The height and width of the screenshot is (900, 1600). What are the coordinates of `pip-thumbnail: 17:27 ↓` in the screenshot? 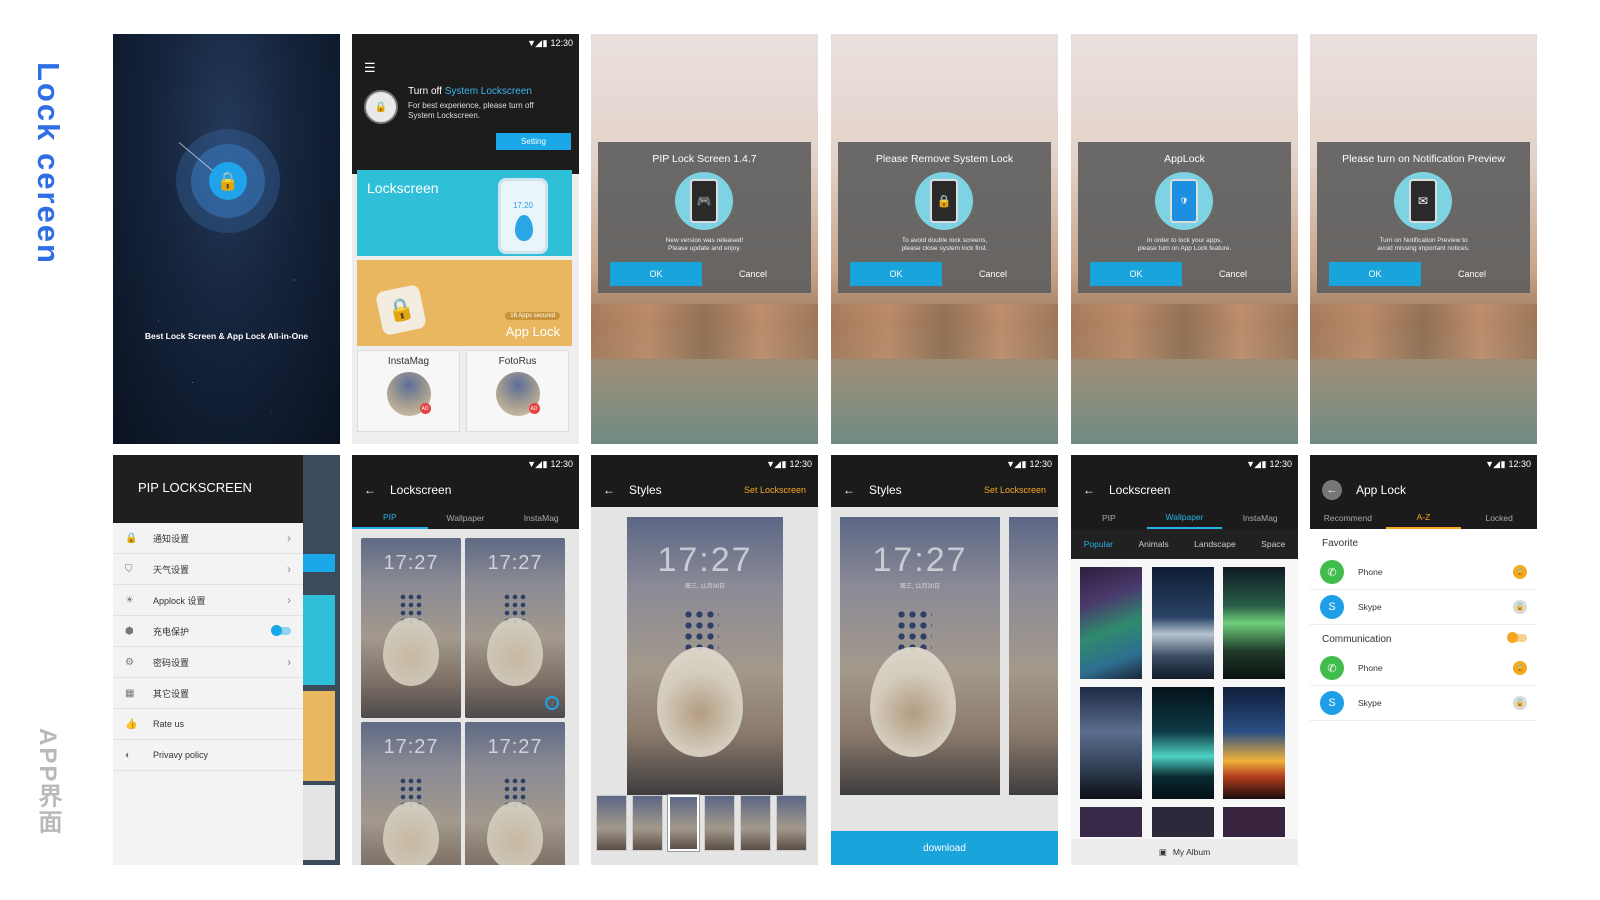 It's located at (515, 628).